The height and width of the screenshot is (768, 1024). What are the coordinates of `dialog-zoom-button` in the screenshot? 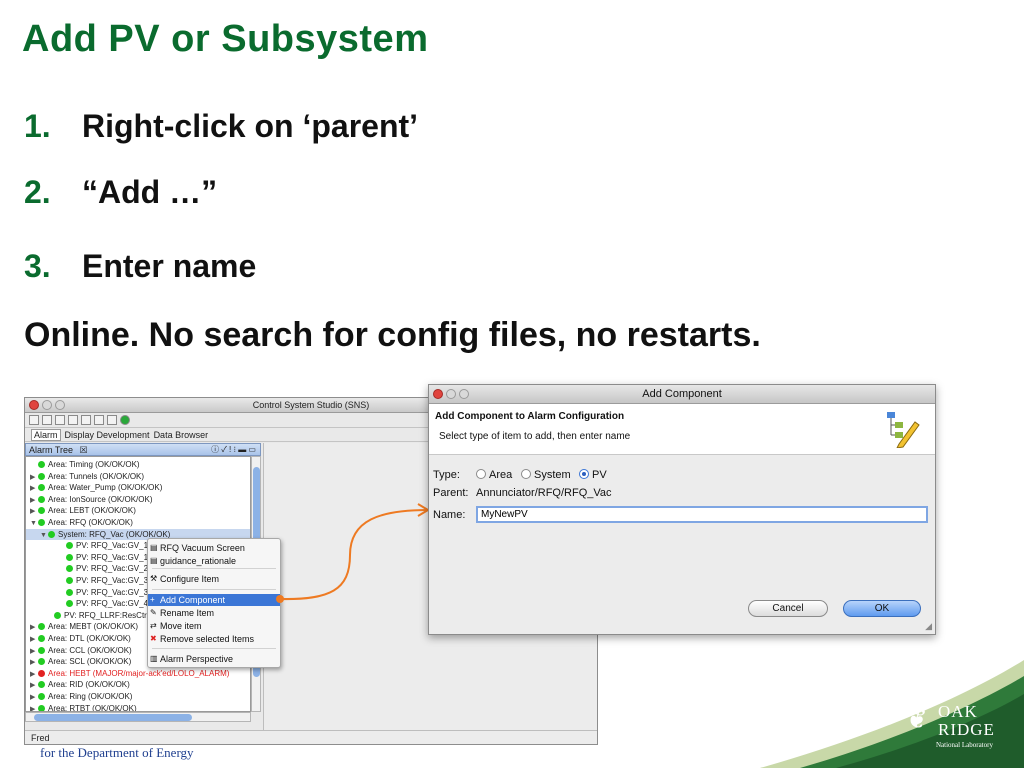 It's located at (464, 394).